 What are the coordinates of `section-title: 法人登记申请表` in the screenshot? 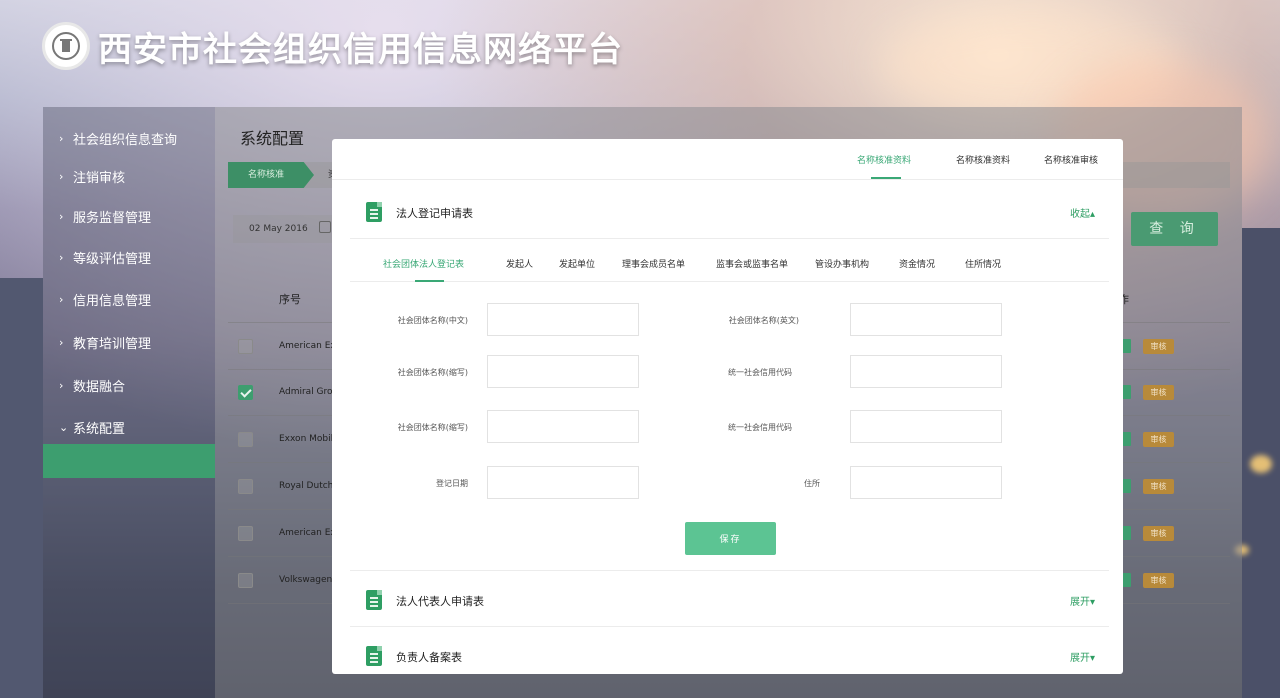 It's located at (434, 213).